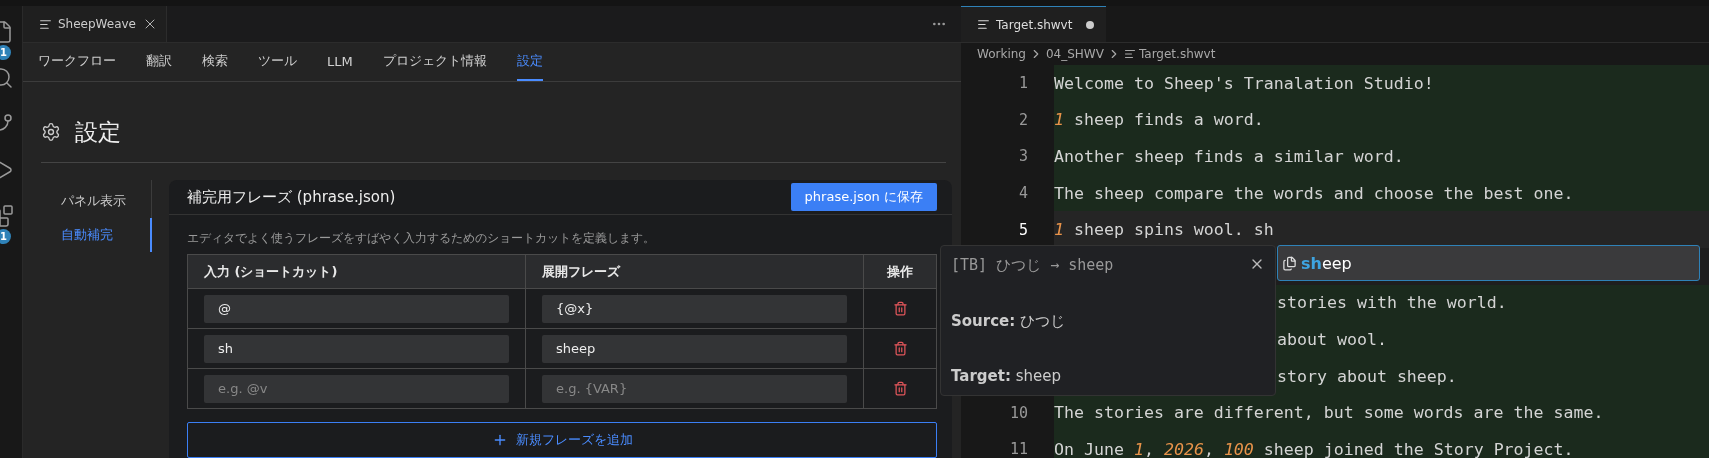 The height and width of the screenshot is (458, 1709). What do you see at coordinates (694, 308) in the screenshot?
I see `phrase-field: {@x}` at bounding box center [694, 308].